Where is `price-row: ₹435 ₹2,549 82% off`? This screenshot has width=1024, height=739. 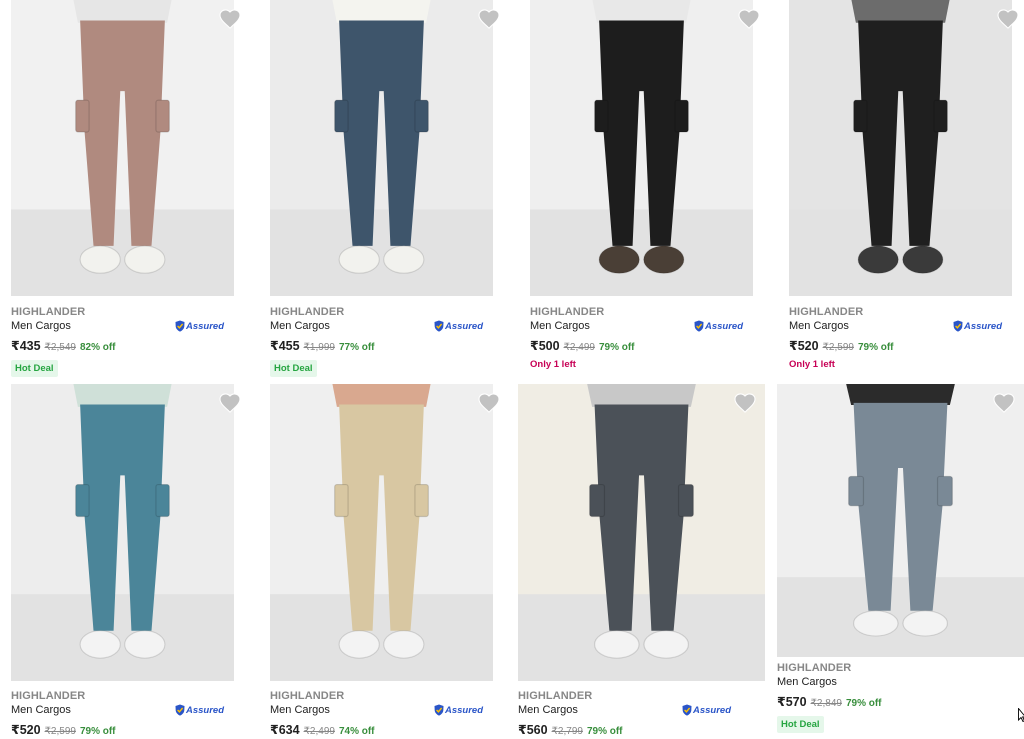 price-row: ₹435 ₹2,549 82% off is located at coordinates (63, 345).